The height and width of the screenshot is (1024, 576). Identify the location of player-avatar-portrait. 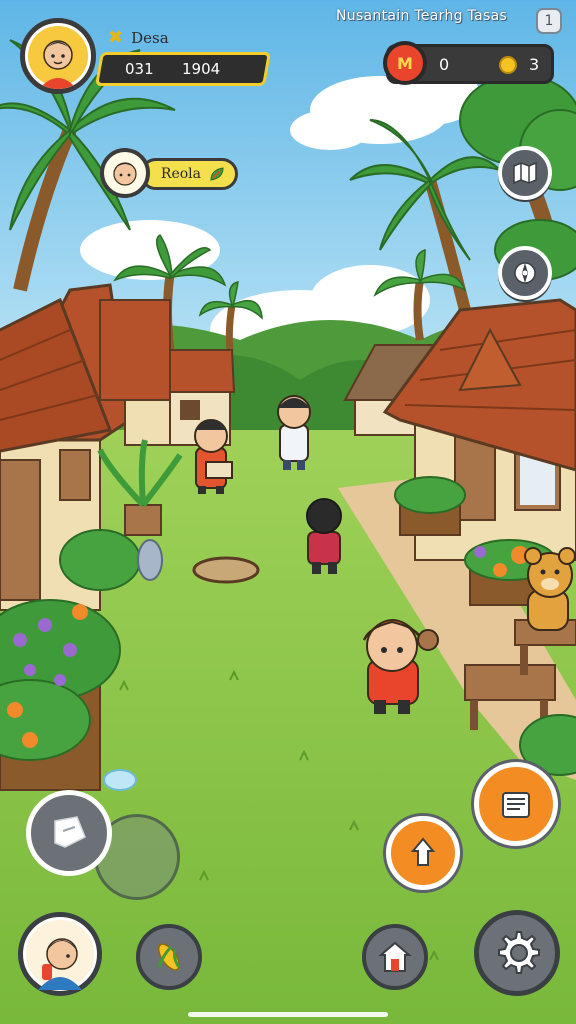
(58, 57).